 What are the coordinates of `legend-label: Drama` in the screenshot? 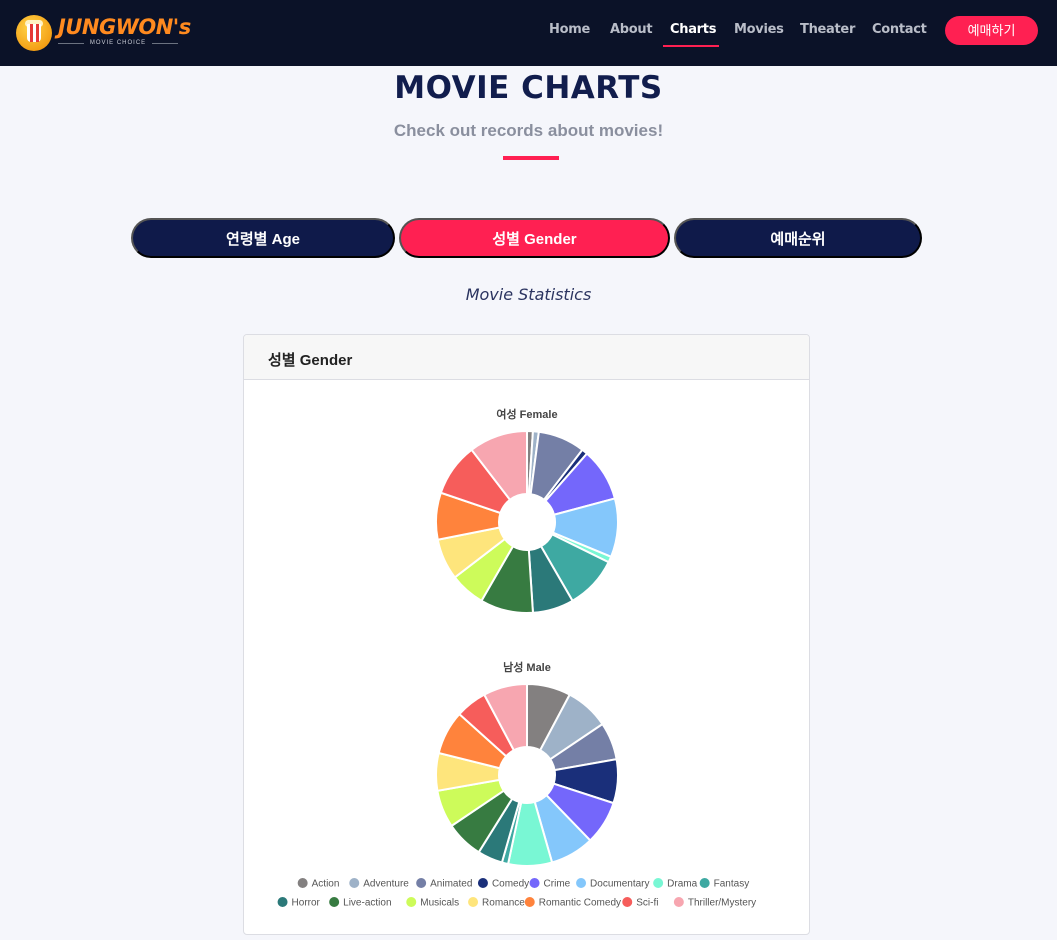 It's located at (682, 884).